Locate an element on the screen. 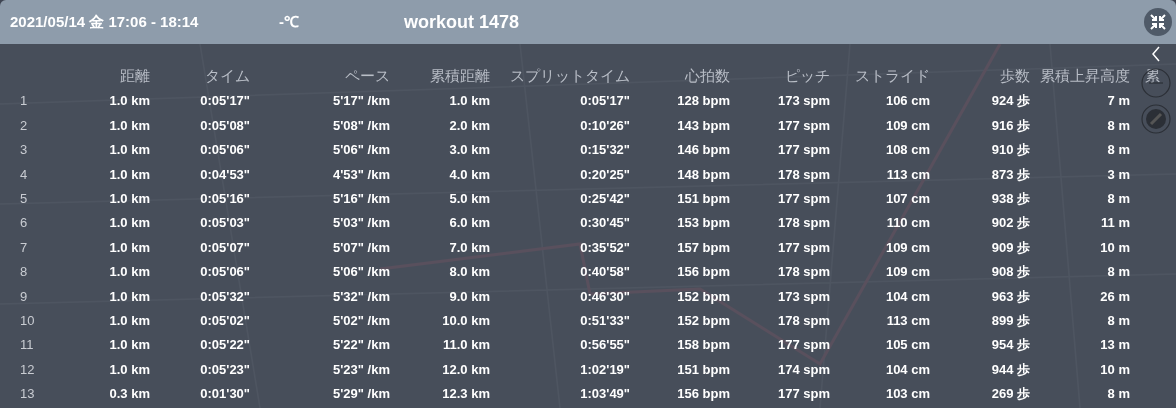 Image resolution: width=1176 pixels, height=408 pixels. table-cell-text: 5'08" /km is located at coordinates (361, 125).